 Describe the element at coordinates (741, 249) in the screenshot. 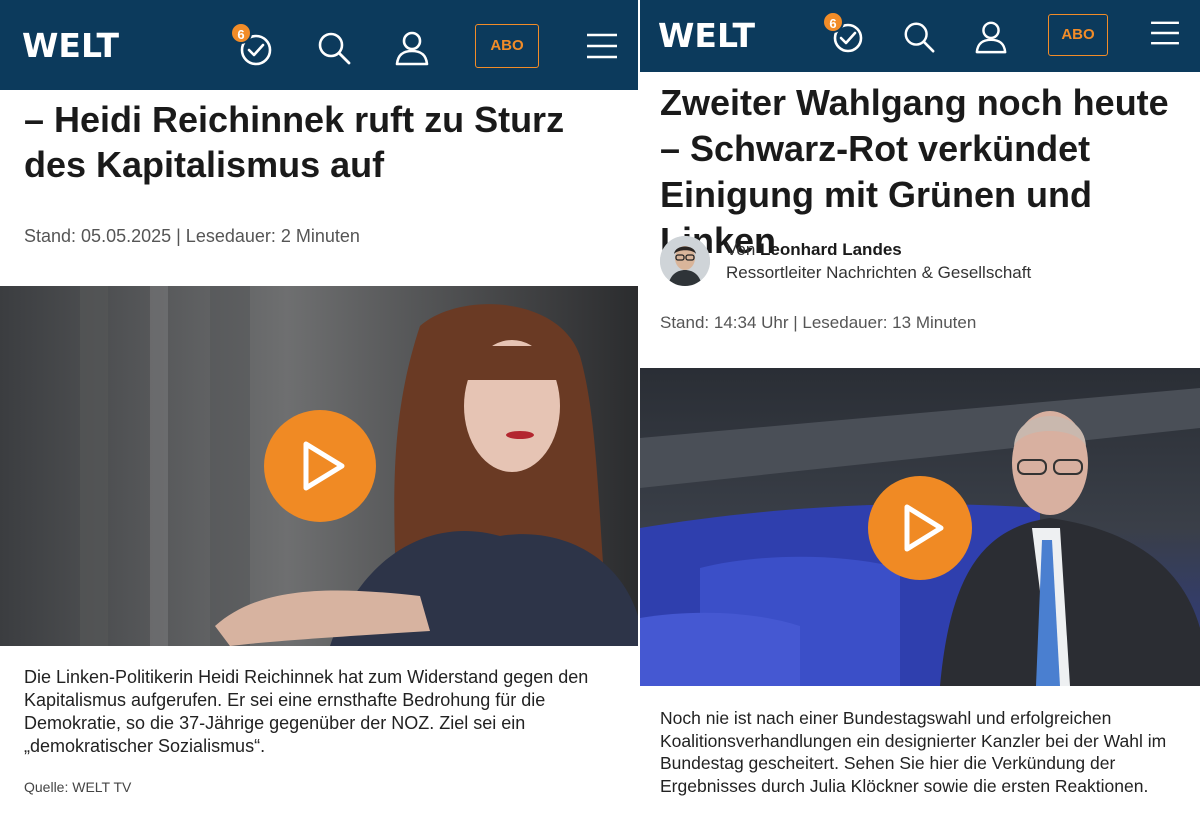

I see `author-prefix: Von` at that location.